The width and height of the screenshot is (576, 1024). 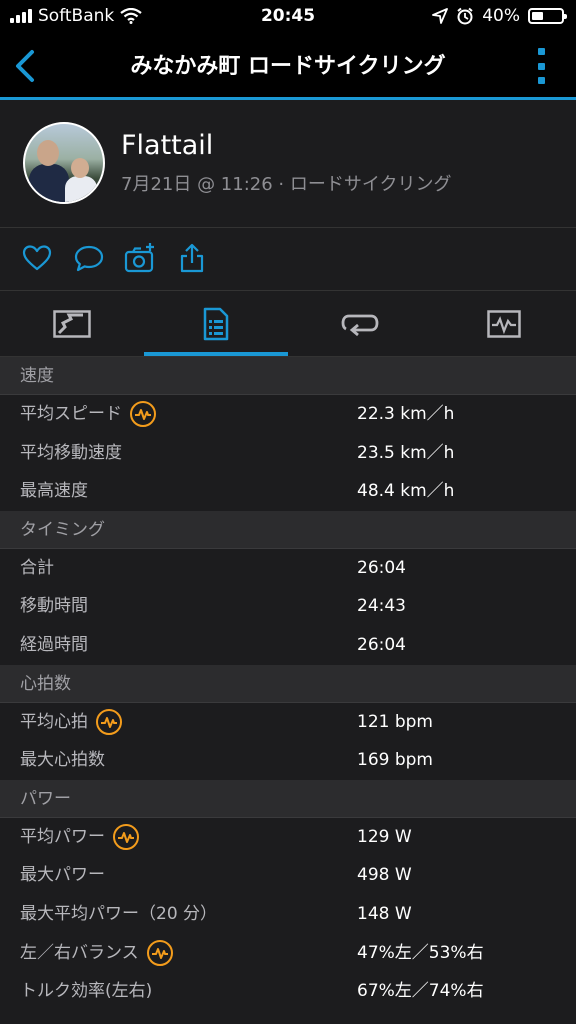 I want to click on map-icon, so click(x=72, y=323).